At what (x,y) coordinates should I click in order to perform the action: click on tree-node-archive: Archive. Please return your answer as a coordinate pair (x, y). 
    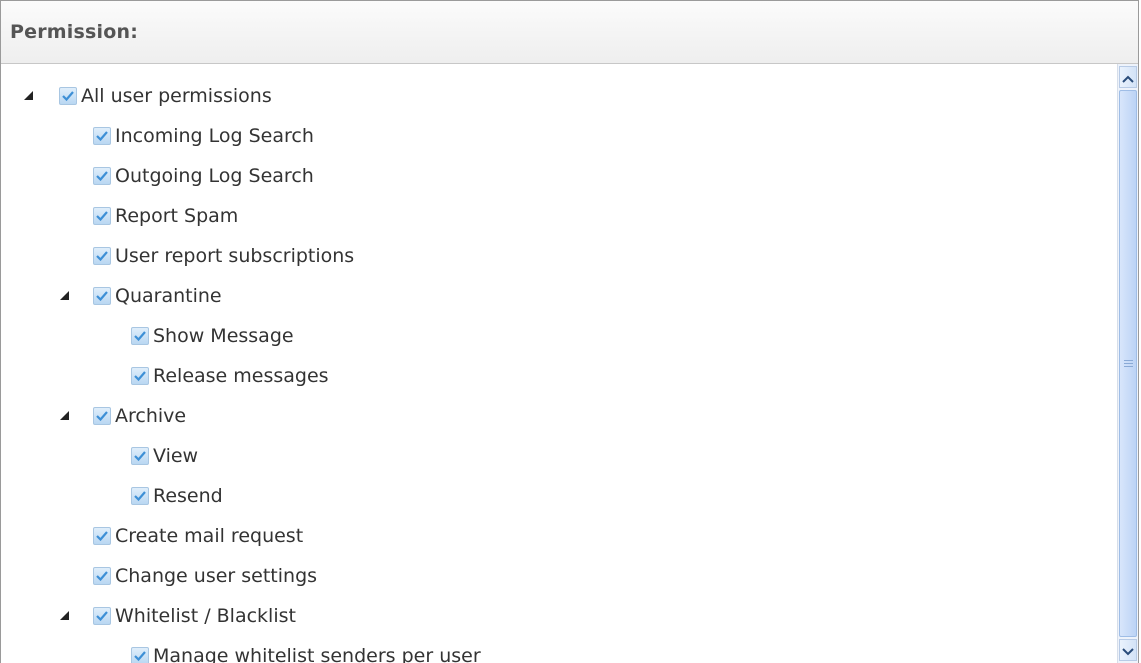
    Looking at the image, I should click on (139, 416).